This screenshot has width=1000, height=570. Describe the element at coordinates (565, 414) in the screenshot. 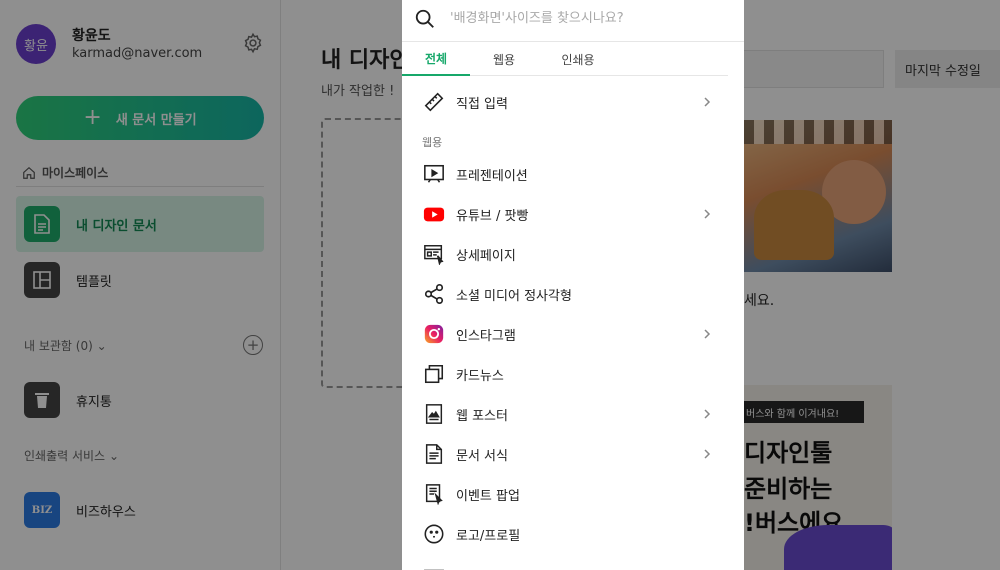

I see `menu-item-web-poster: 웹 포스터` at that location.